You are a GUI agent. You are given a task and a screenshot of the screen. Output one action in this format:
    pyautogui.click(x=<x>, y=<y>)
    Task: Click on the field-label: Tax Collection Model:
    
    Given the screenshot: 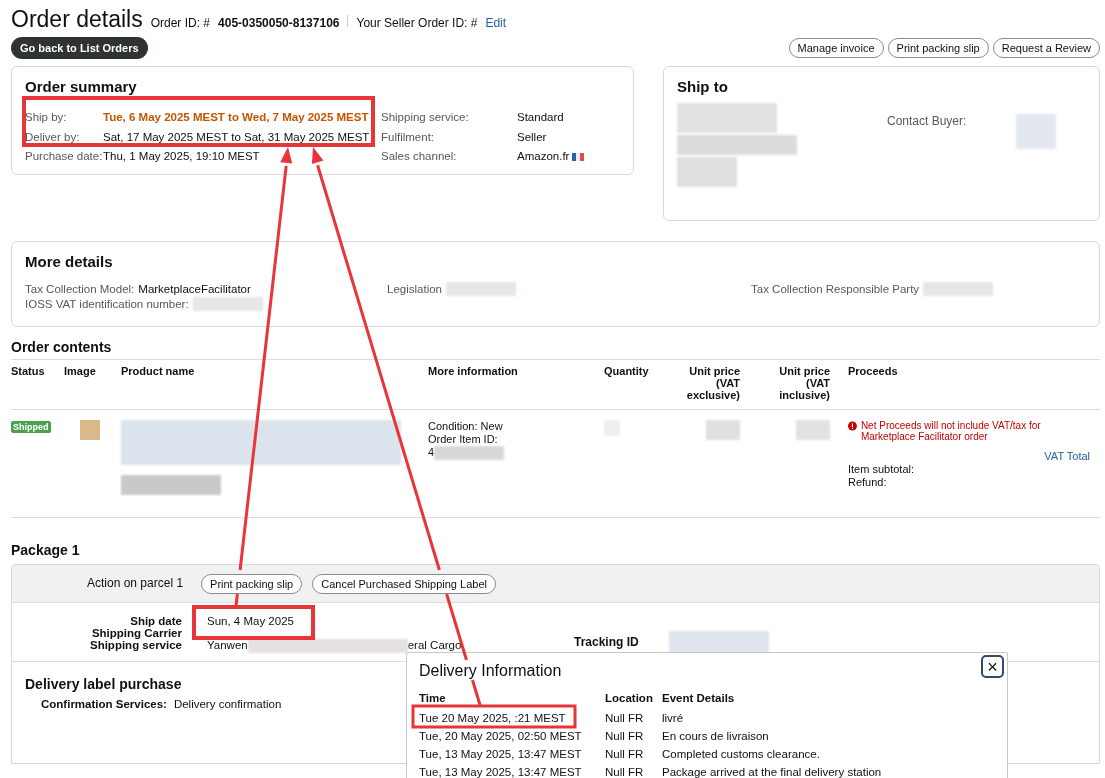 What is the action you would take?
    pyautogui.click(x=80, y=288)
    